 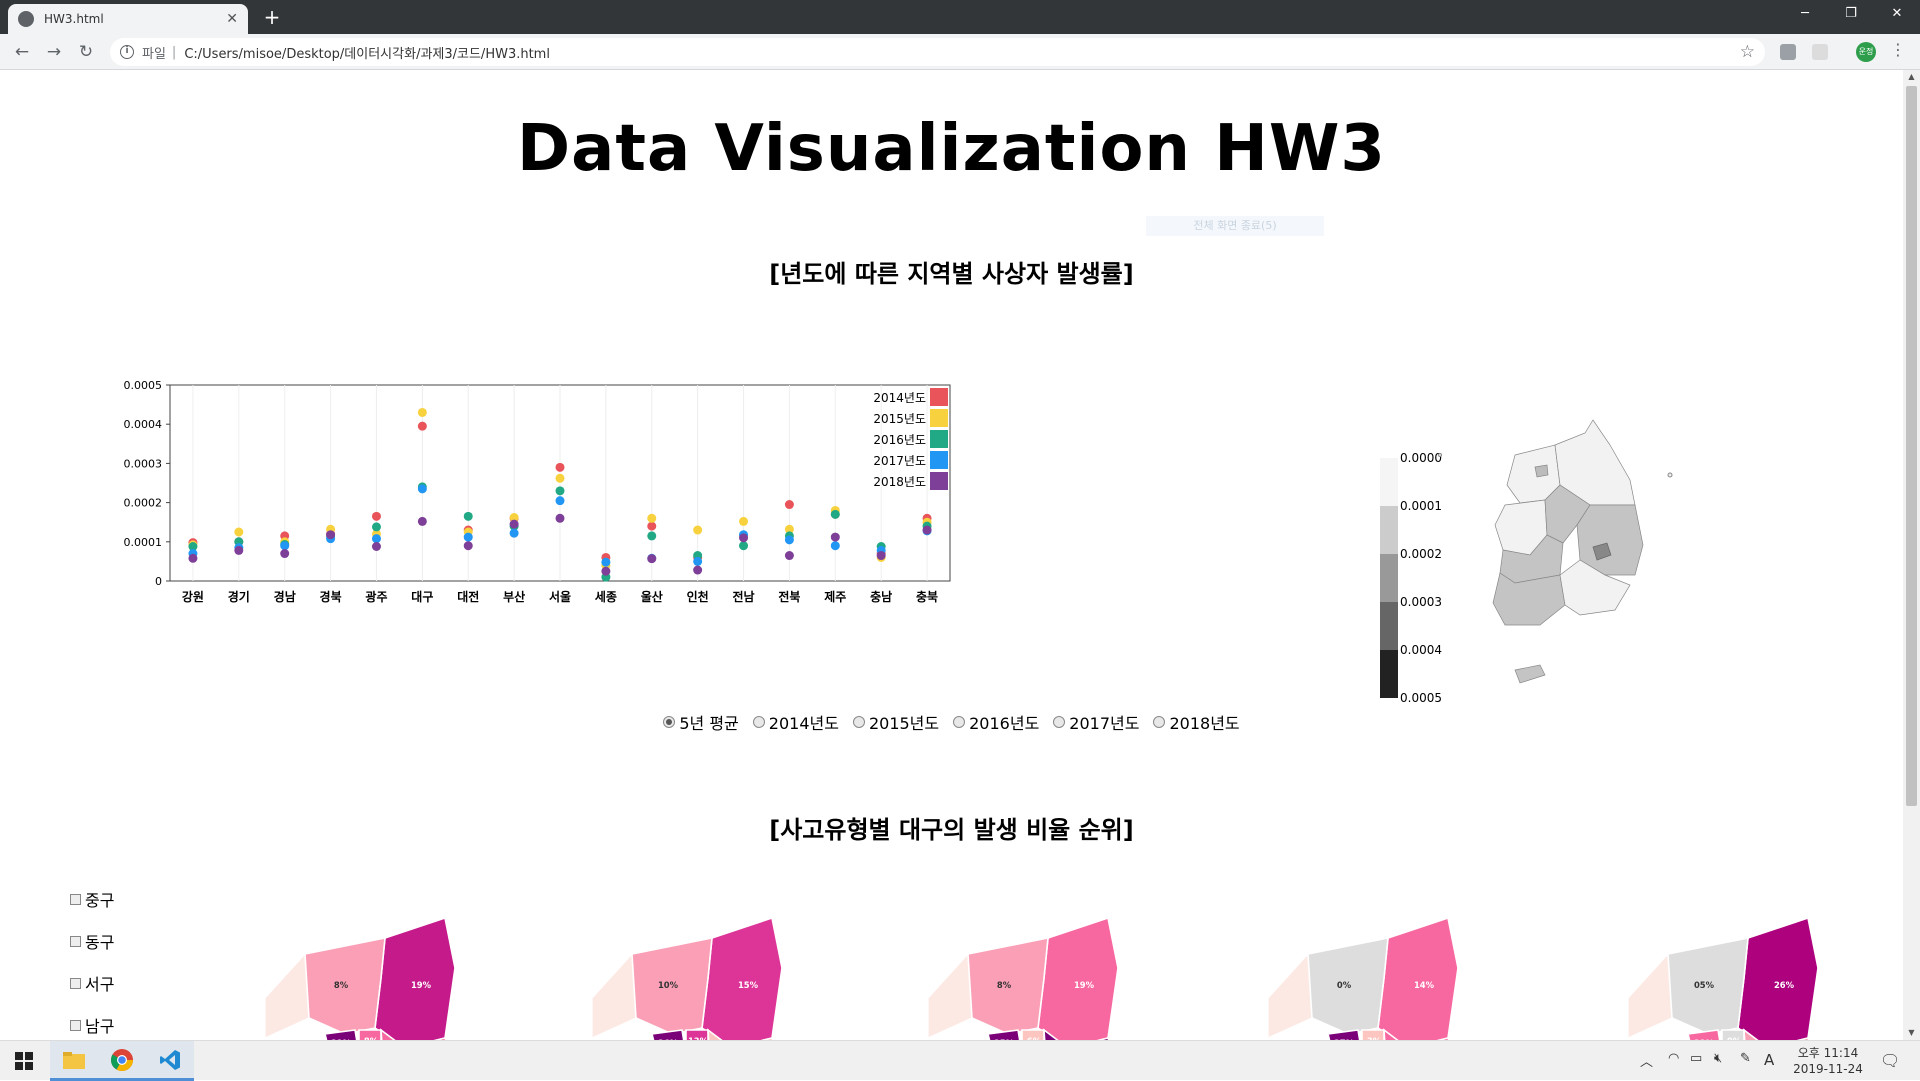 I want to click on district-checkbox-item: 중구, so click(x=92, y=899).